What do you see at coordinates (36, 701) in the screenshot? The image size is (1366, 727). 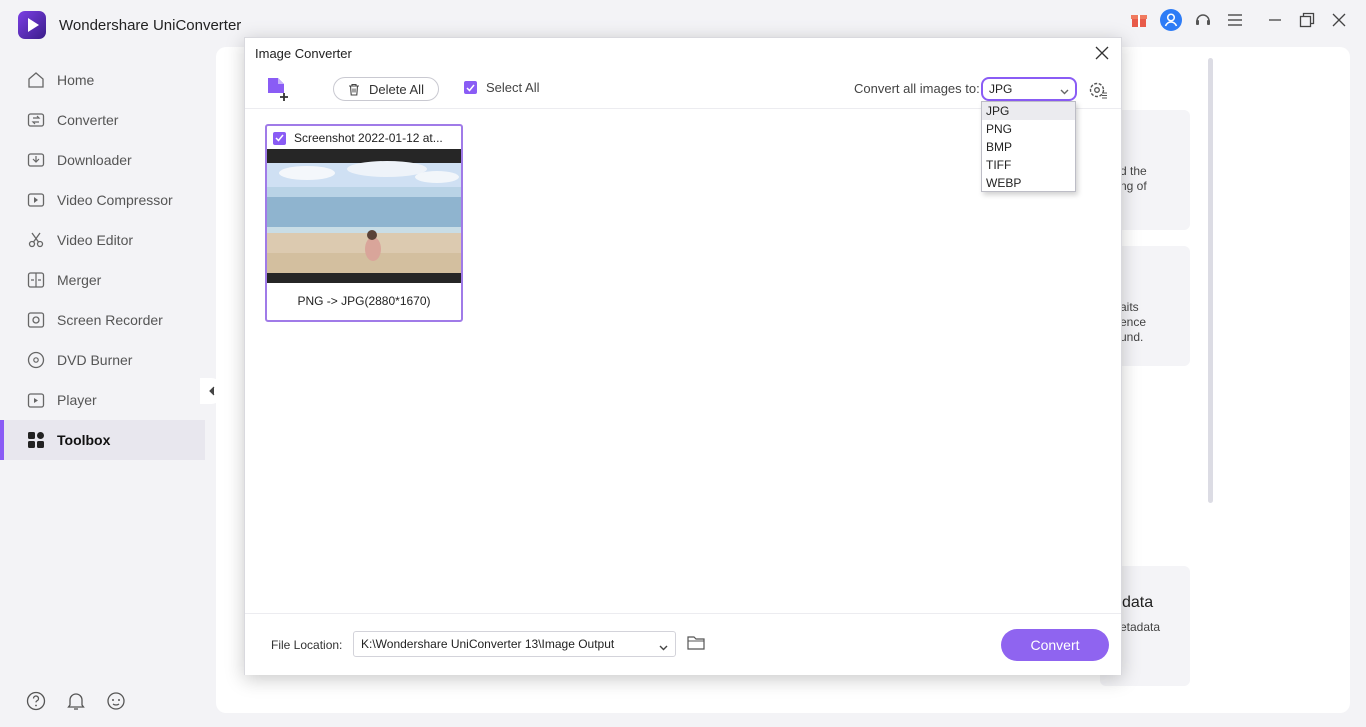 I see `help-icon` at bounding box center [36, 701].